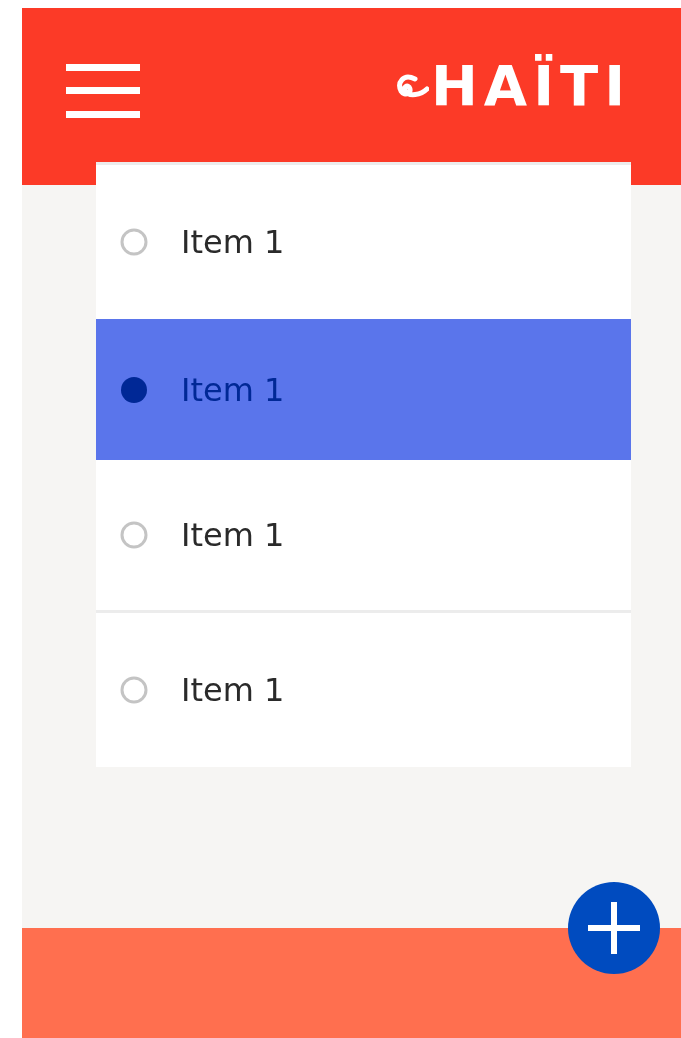 The width and height of the screenshot is (681, 1038). I want to click on plus-icon, so click(614, 928).